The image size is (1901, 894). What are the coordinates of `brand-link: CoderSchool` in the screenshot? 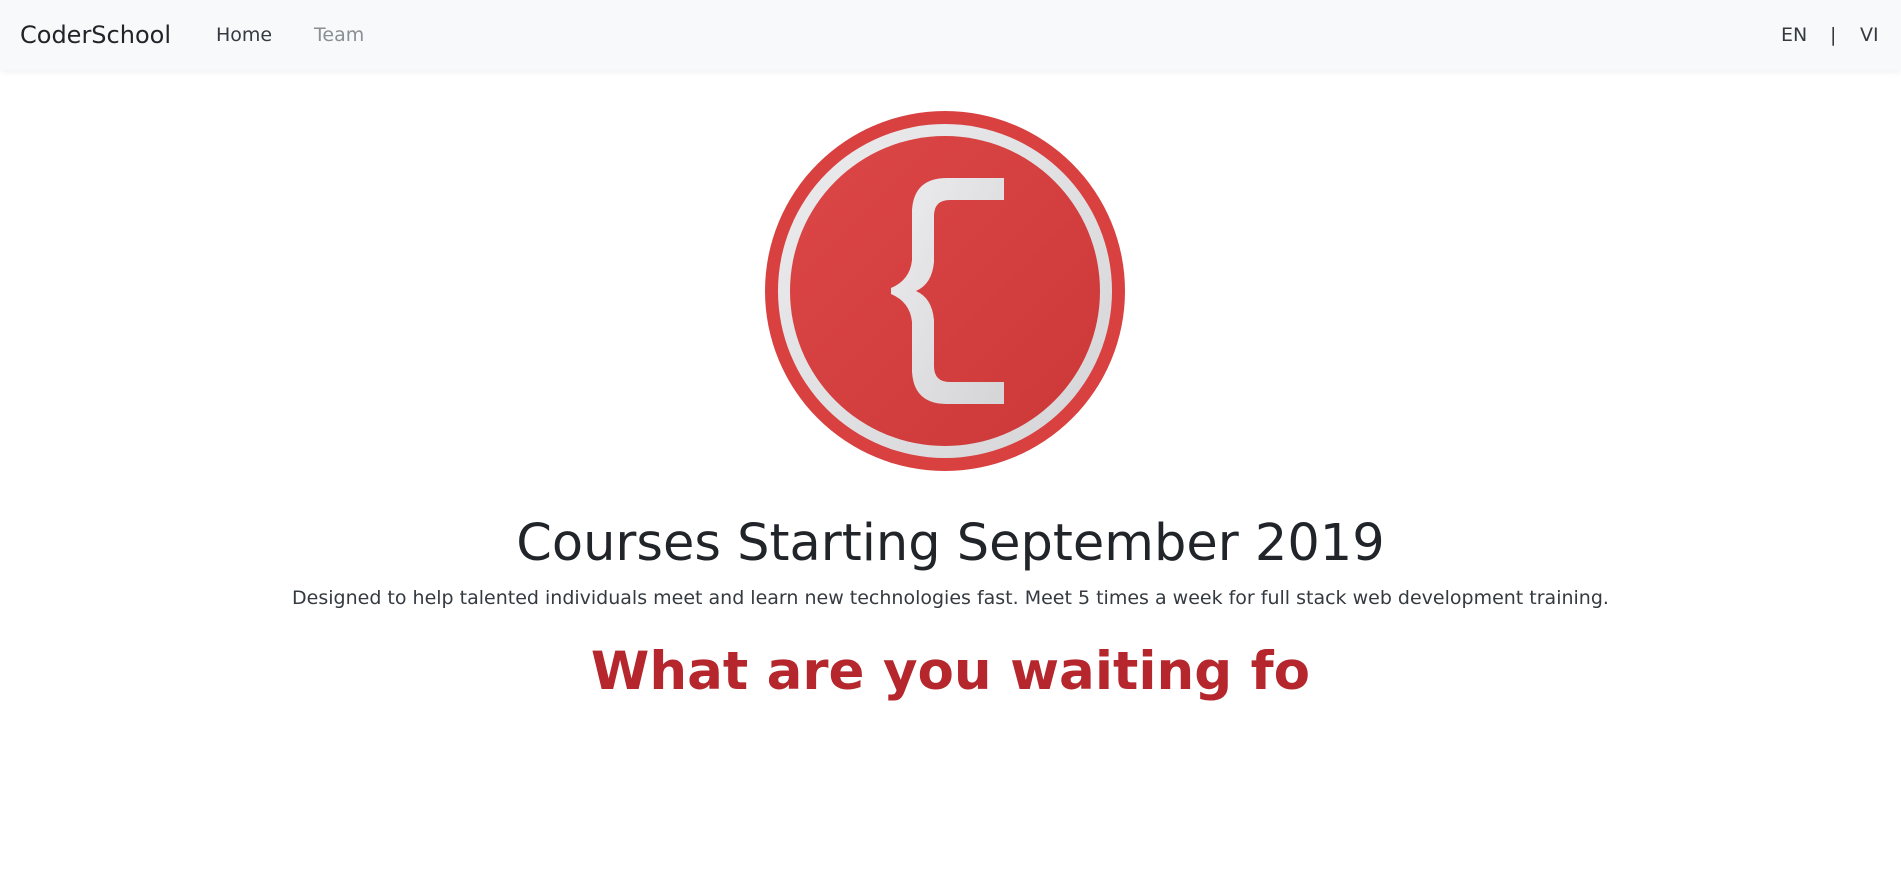 It's located at (95, 35).